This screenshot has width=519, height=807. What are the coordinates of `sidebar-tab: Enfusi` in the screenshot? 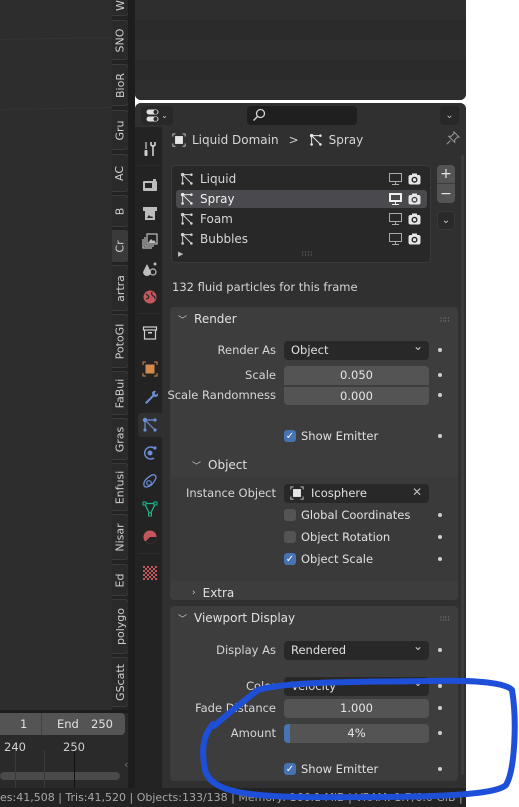 It's located at (120, 487).